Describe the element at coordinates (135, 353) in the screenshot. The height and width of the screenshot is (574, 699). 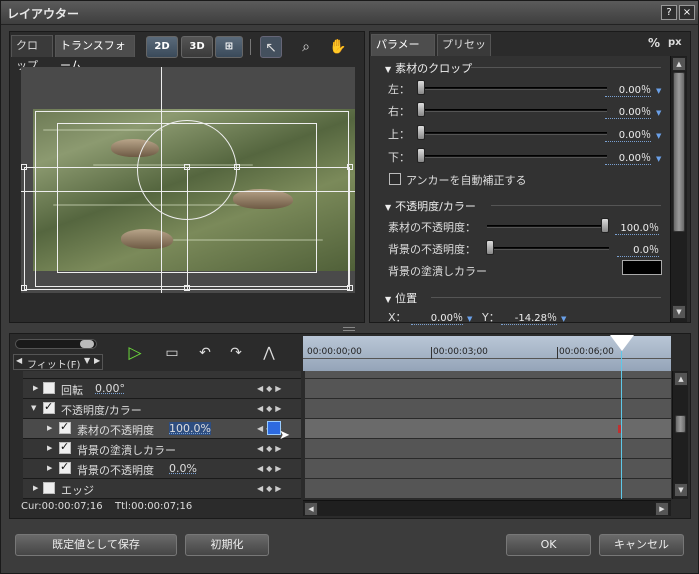
I see `play-button: ▷` at that location.